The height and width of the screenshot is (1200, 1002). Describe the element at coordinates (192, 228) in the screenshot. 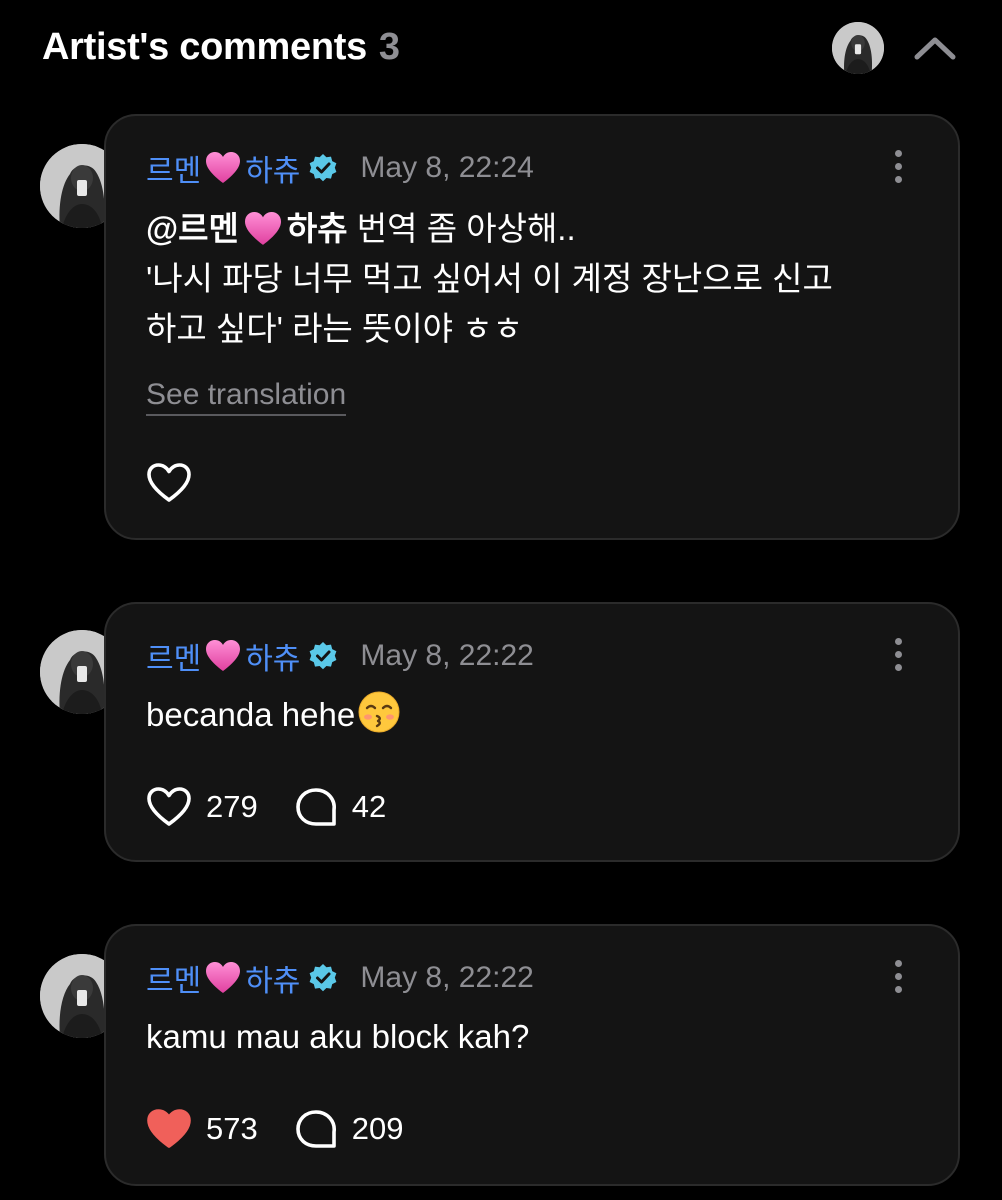

I see `mention-part: @르멘` at that location.